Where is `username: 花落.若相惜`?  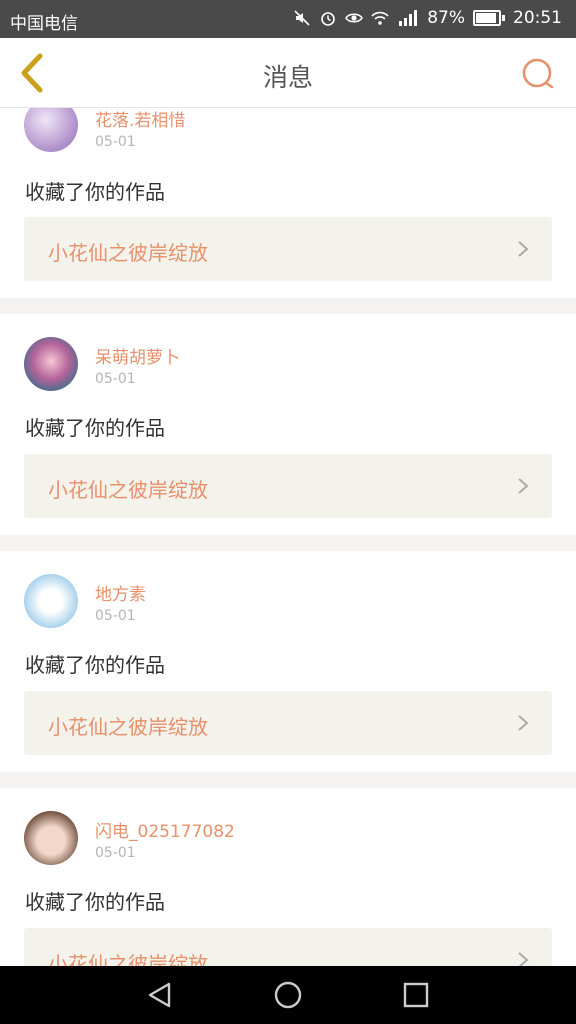
username: 花落.若相惜 is located at coordinates (140, 119).